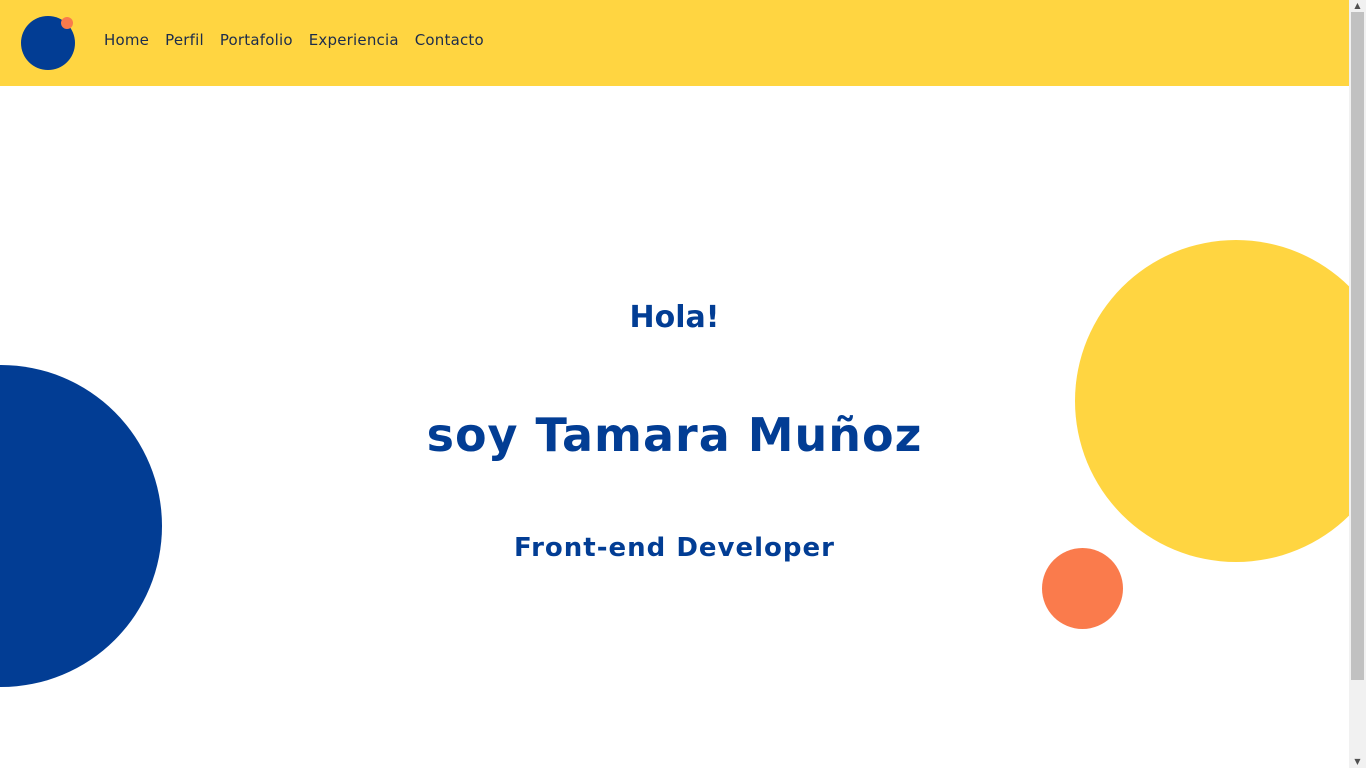 The width and height of the screenshot is (1366, 768). Describe the element at coordinates (1357, 346) in the screenshot. I see `scrollbar-thumb` at that location.